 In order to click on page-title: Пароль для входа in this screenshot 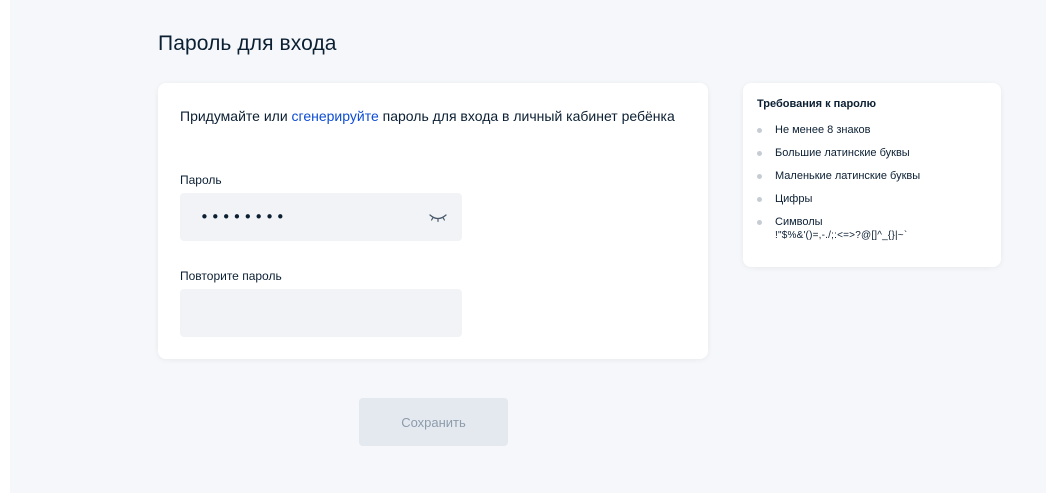, I will do `click(247, 43)`.